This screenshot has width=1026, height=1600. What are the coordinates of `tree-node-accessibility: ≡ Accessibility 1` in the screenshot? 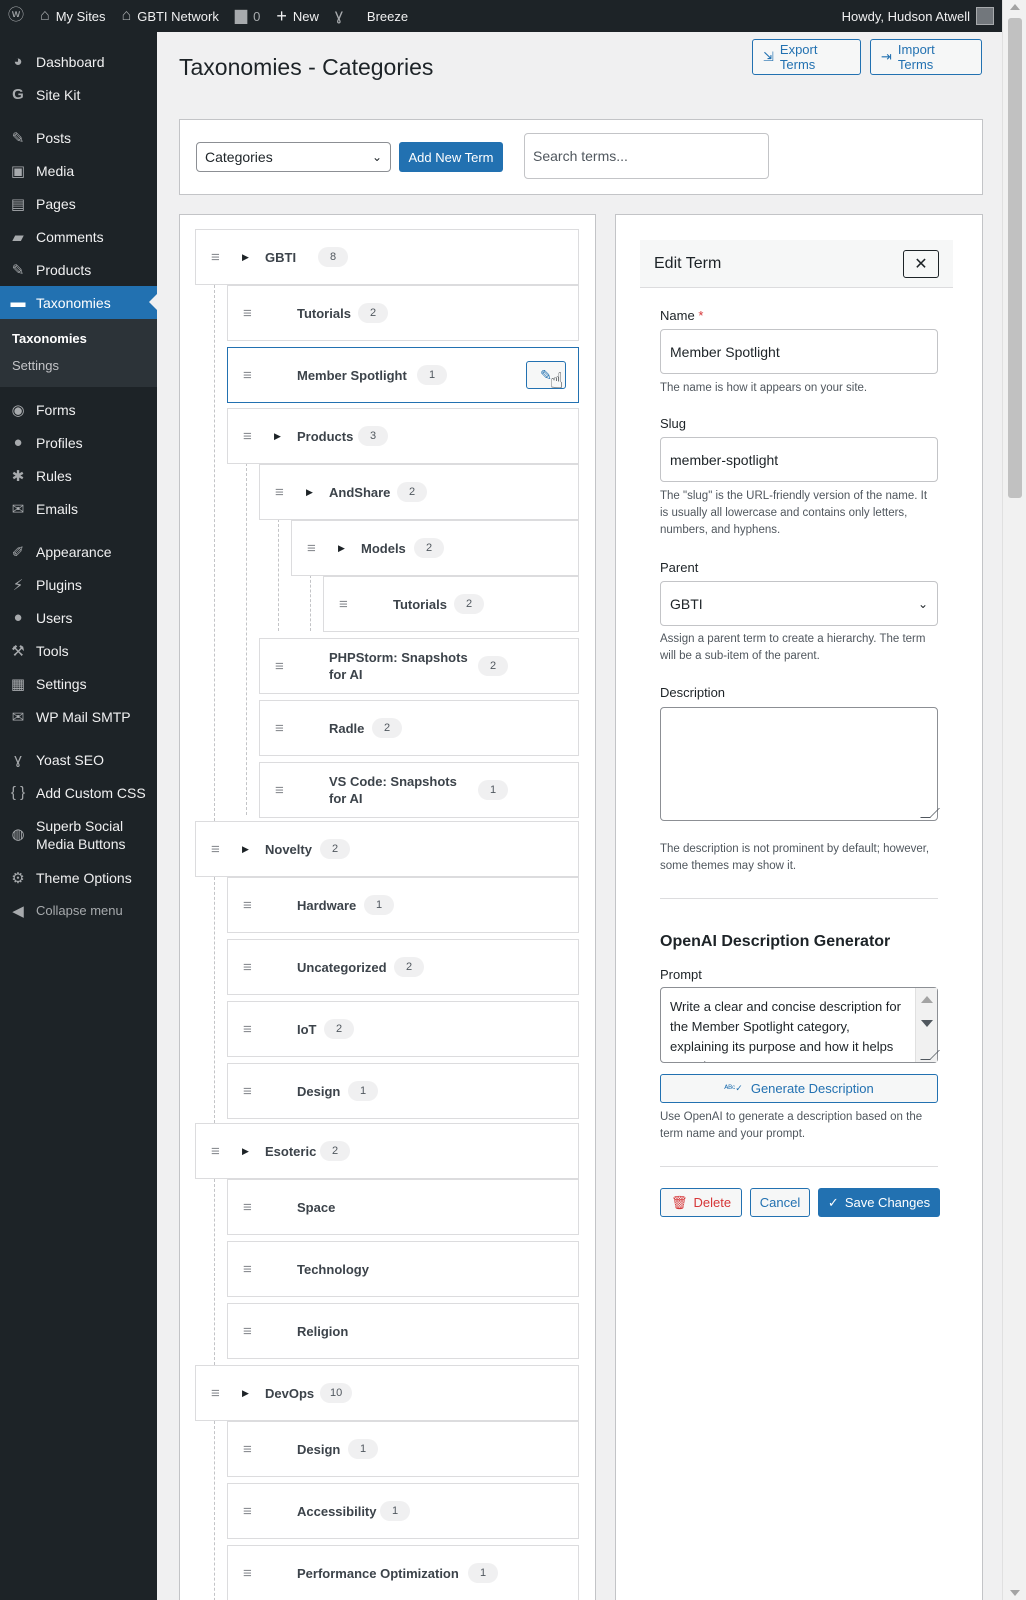 It's located at (403, 1511).